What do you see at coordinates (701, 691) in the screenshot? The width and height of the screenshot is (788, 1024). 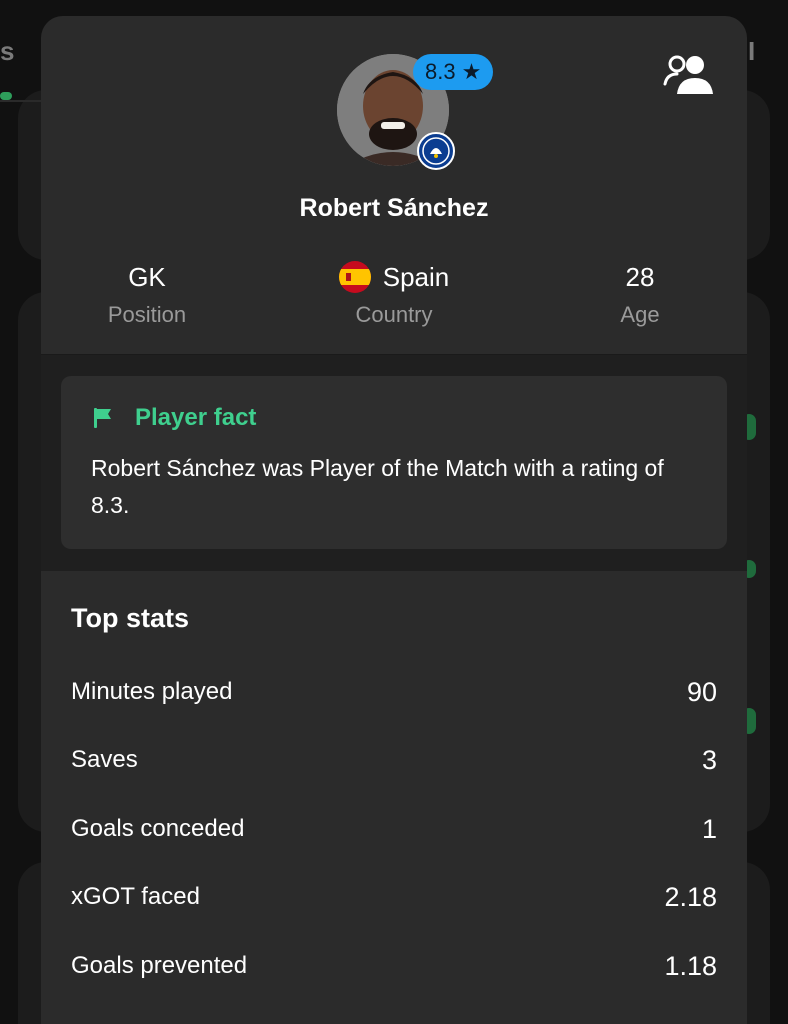 I see `stat-value: 90` at bounding box center [701, 691].